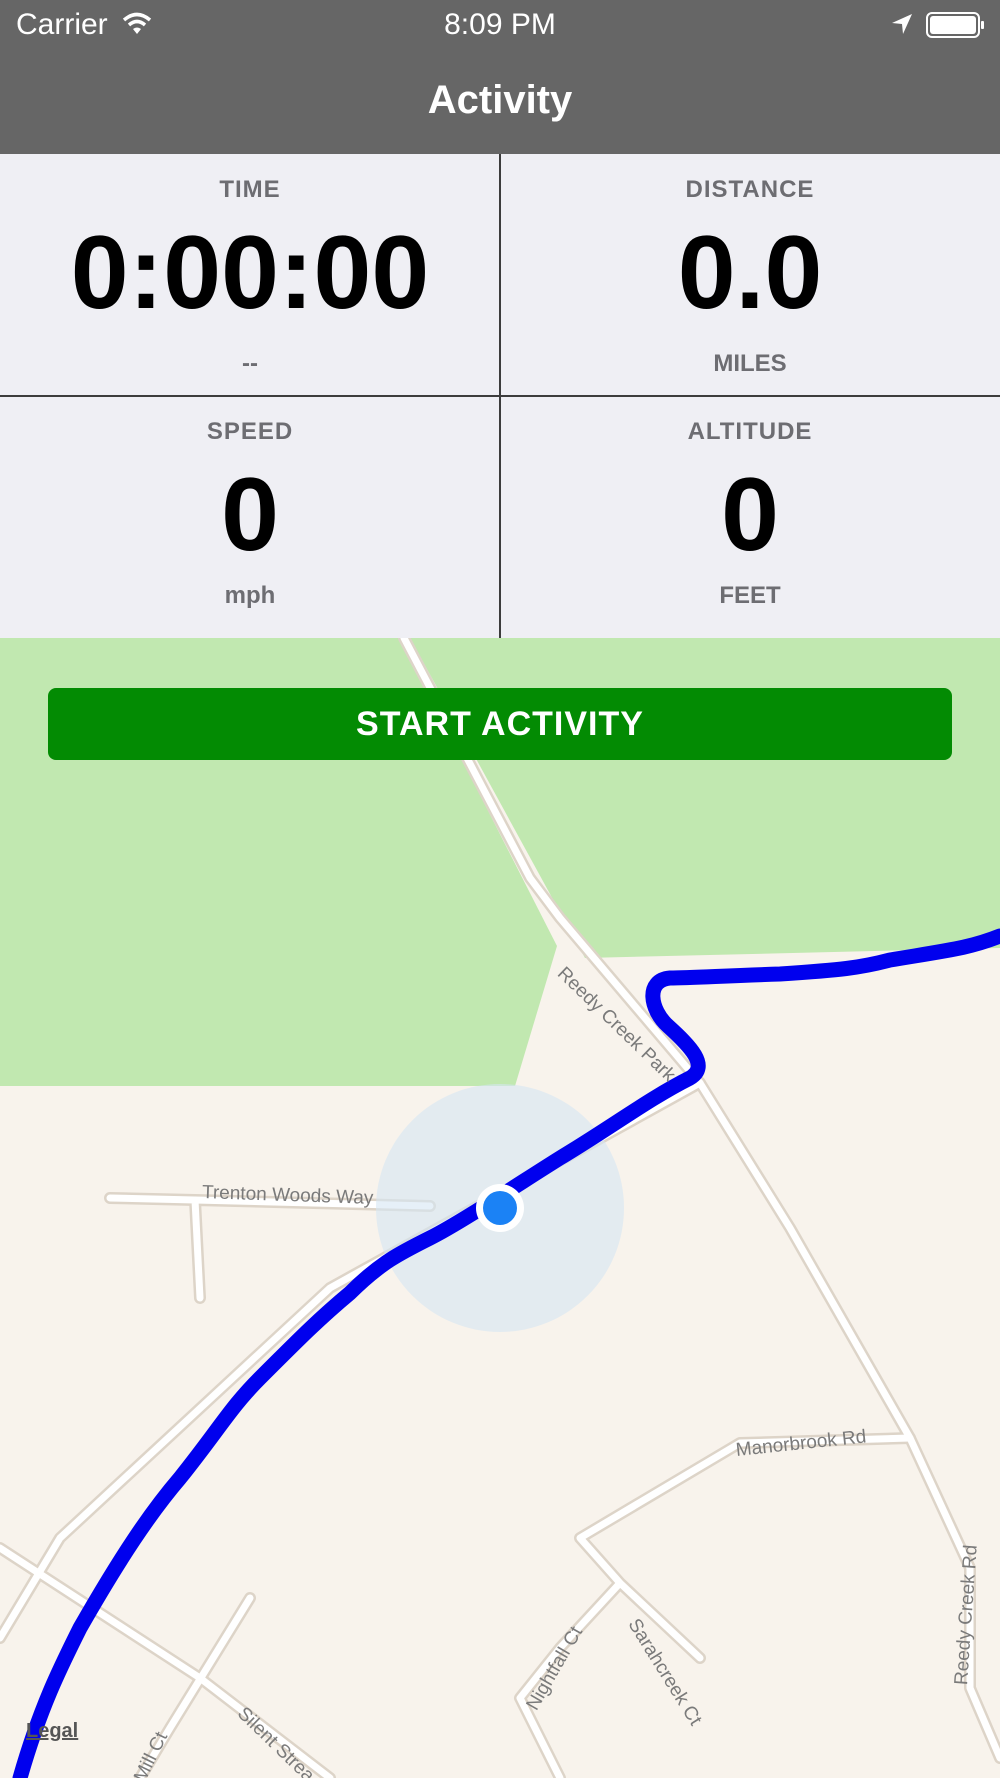  I want to click on altitude-label: ALTITUDE, so click(750, 431).